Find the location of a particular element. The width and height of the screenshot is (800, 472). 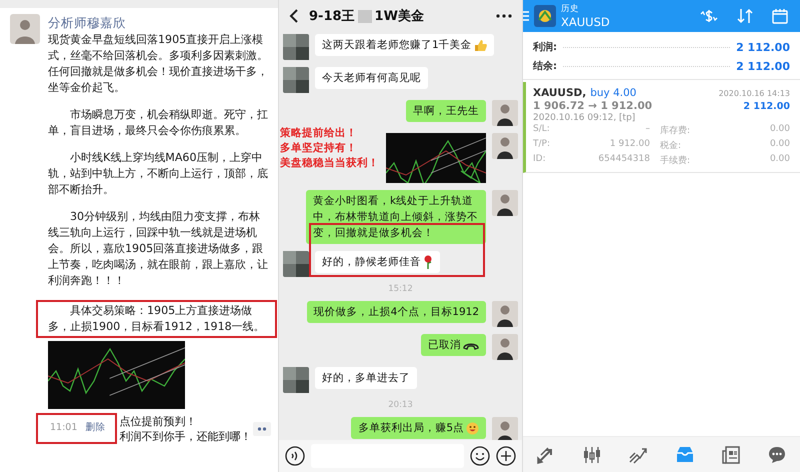

message-text: 这两天跟着老师您赚了1千美金 is located at coordinates (397, 45).